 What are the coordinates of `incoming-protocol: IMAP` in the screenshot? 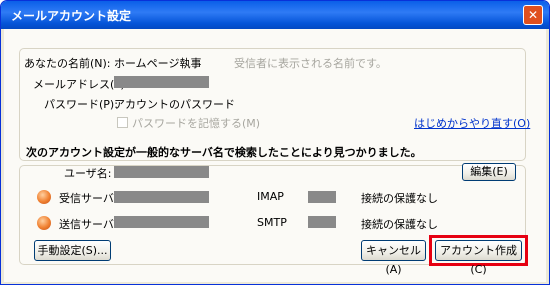 It's located at (270, 196).